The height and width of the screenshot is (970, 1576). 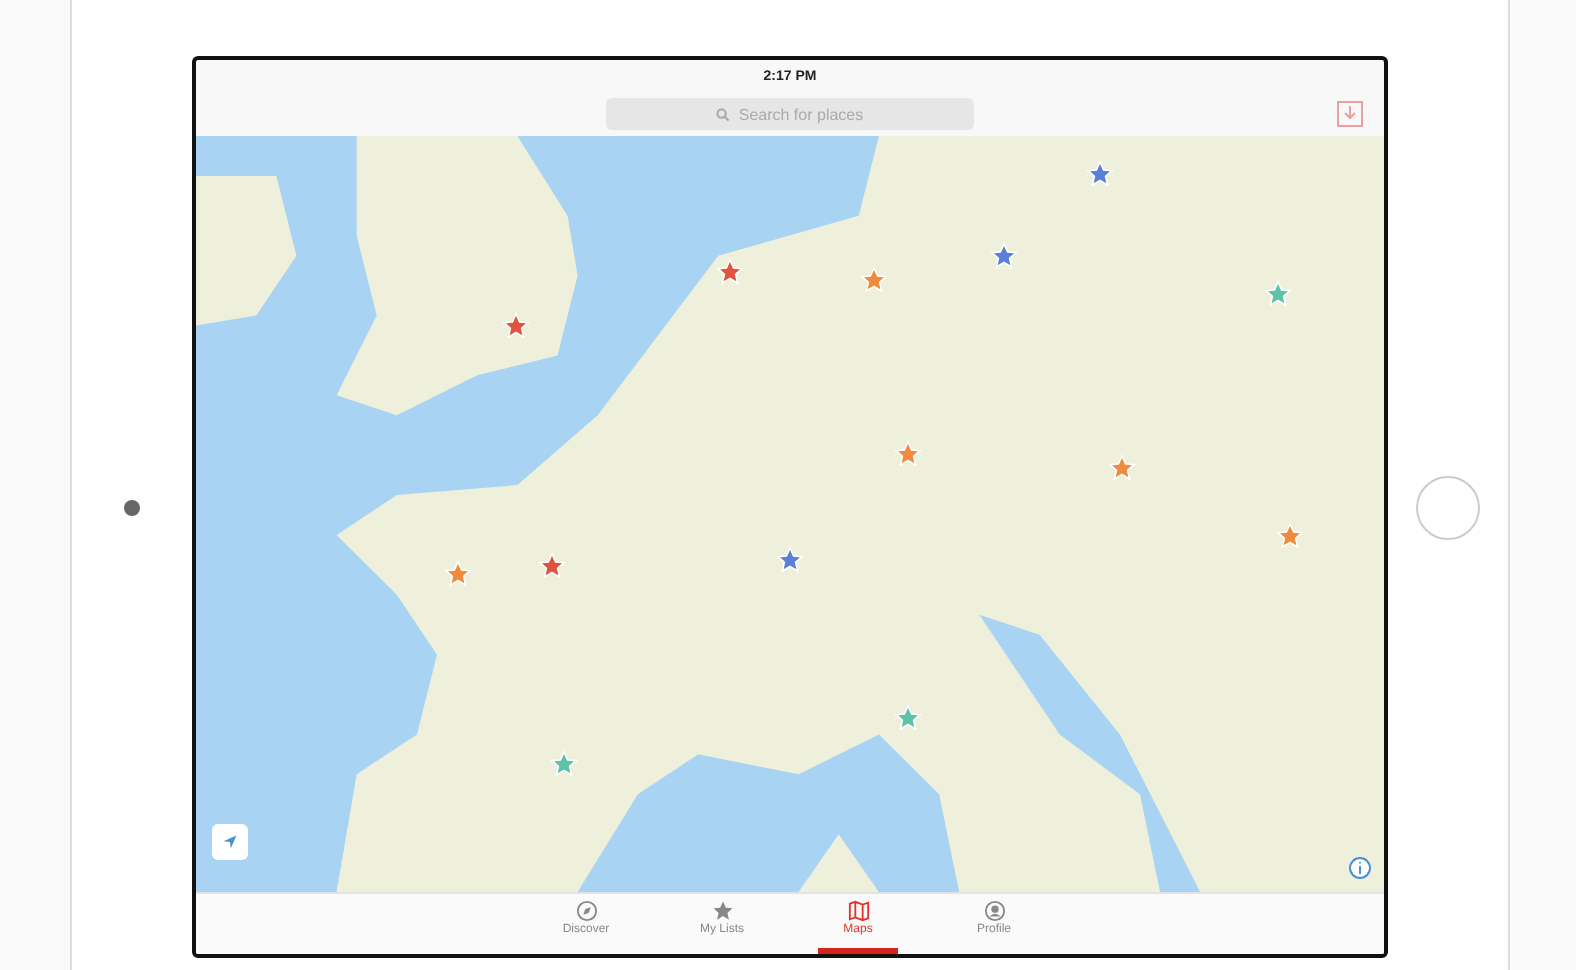 What do you see at coordinates (586, 911) in the screenshot?
I see `compass-icon` at bounding box center [586, 911].